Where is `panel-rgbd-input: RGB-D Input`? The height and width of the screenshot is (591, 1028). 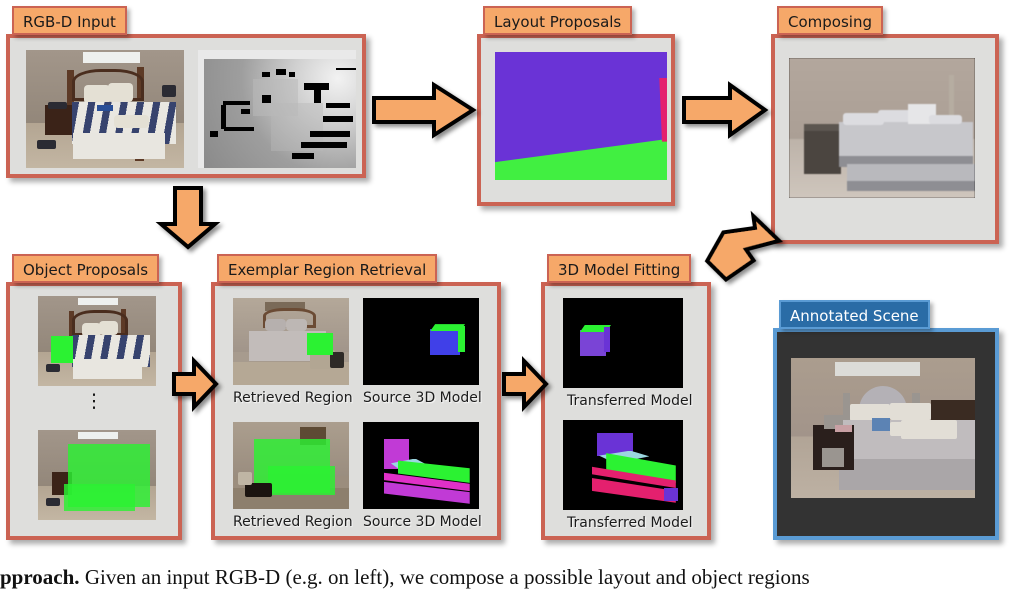 panel-rgbd-input: RGB-D Input is located at coordinates (186, 92).